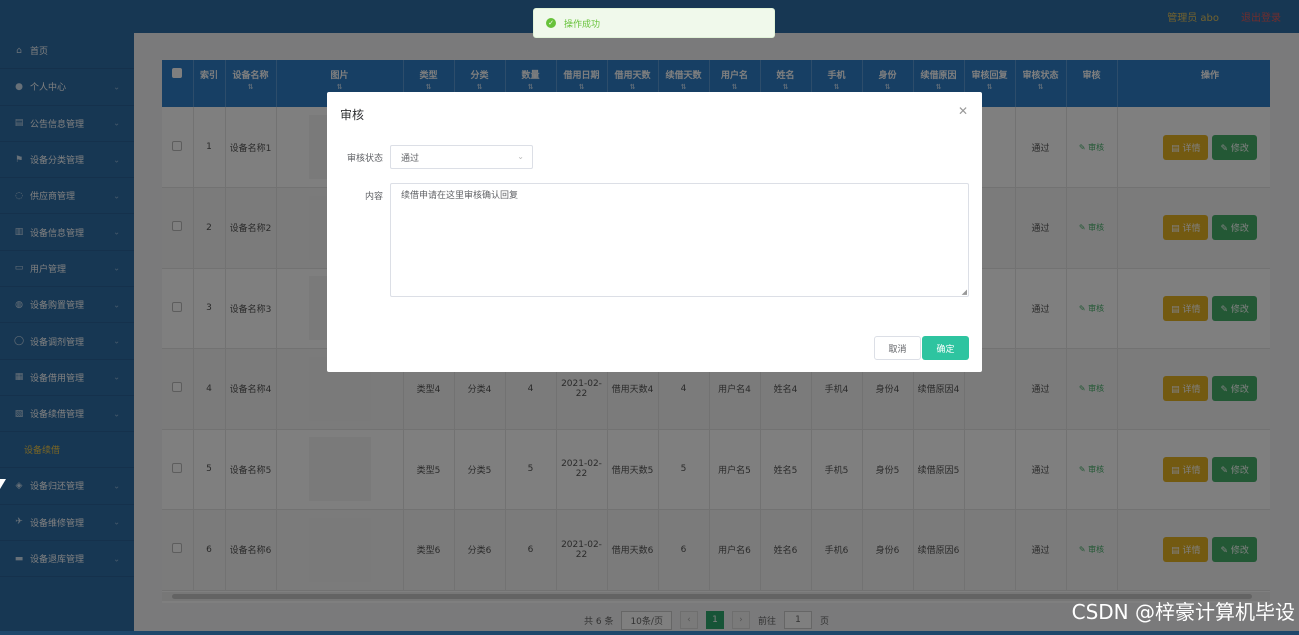  I want to click on chevron-down-icon: ⌄, so click(520, 156).